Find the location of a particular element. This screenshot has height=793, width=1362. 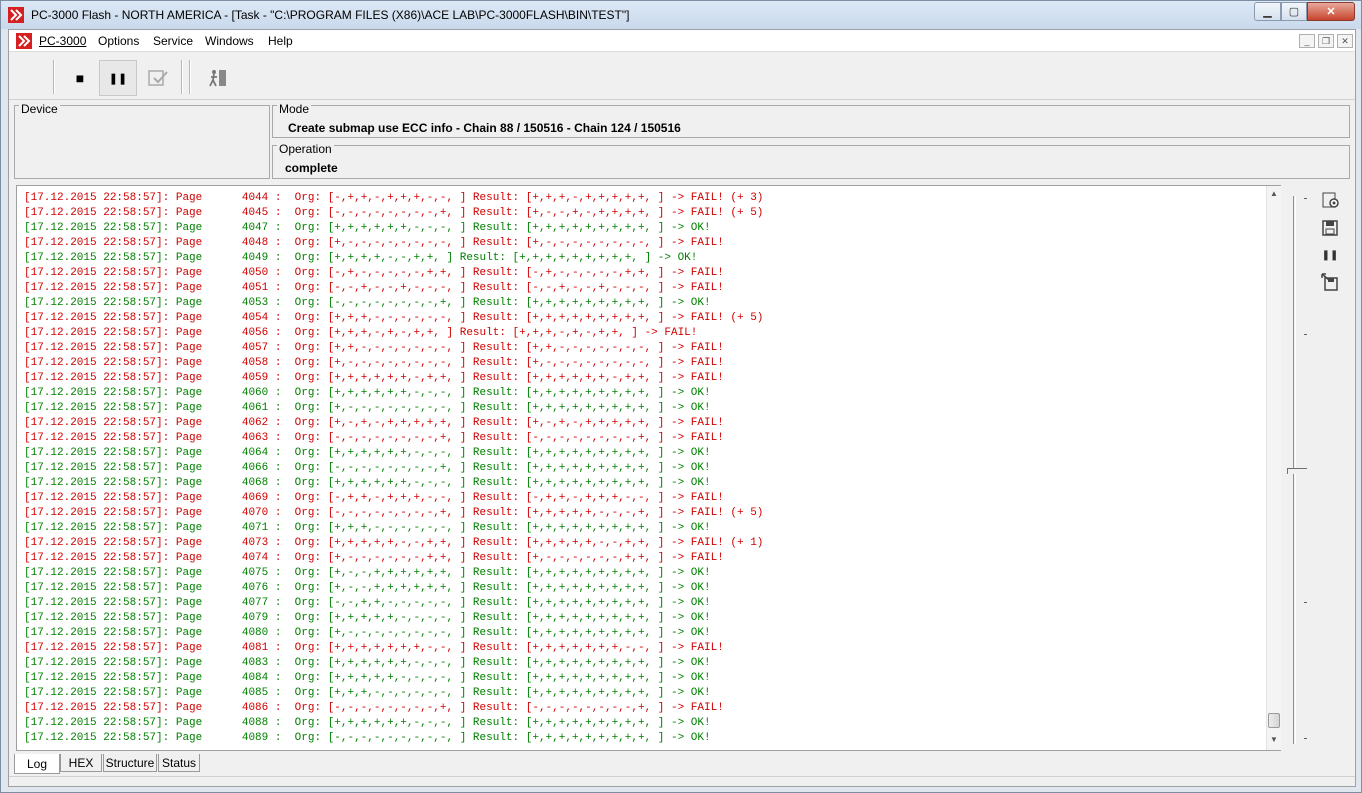

tab-label: Structure is located at coordinates (130, 762).